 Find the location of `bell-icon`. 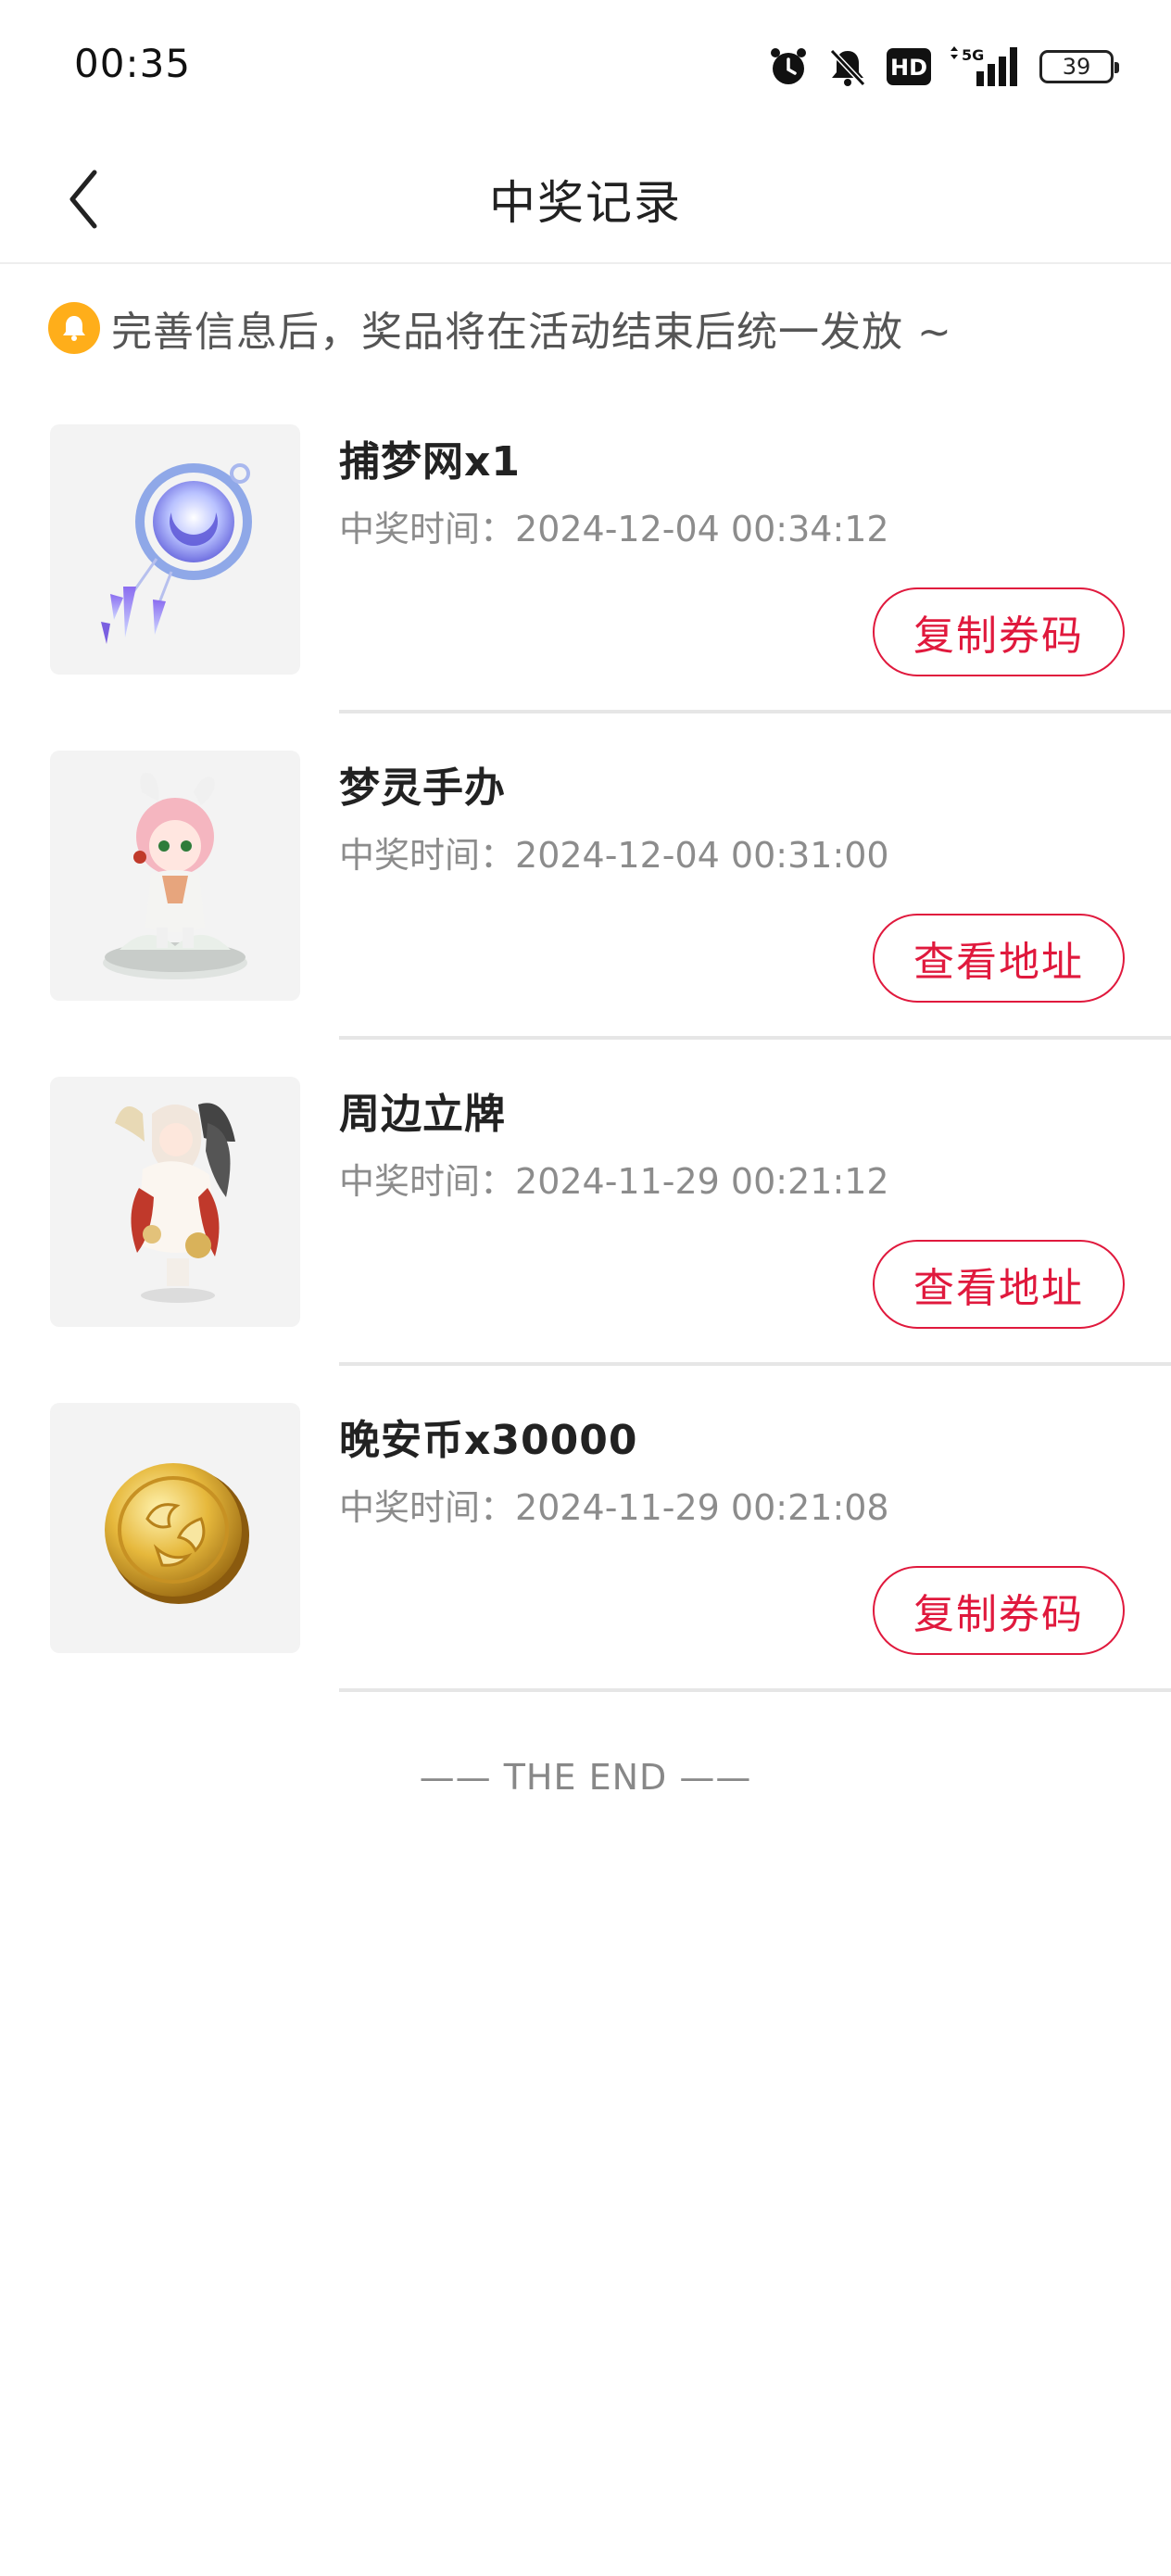

bell-icon is located at coordinates (74, 328).